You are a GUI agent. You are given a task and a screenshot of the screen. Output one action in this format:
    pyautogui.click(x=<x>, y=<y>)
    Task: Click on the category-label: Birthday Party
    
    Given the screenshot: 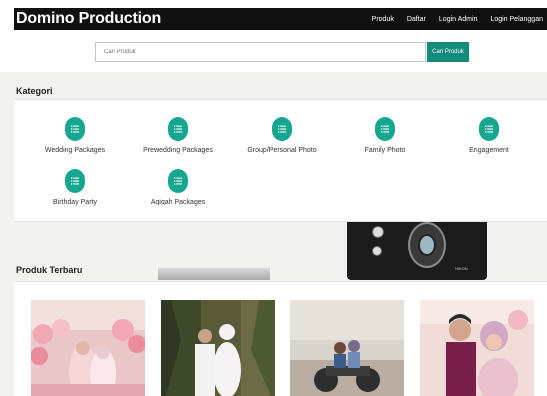 What is the action you would take?
    pyautogui.click(x=75, y=202)
    